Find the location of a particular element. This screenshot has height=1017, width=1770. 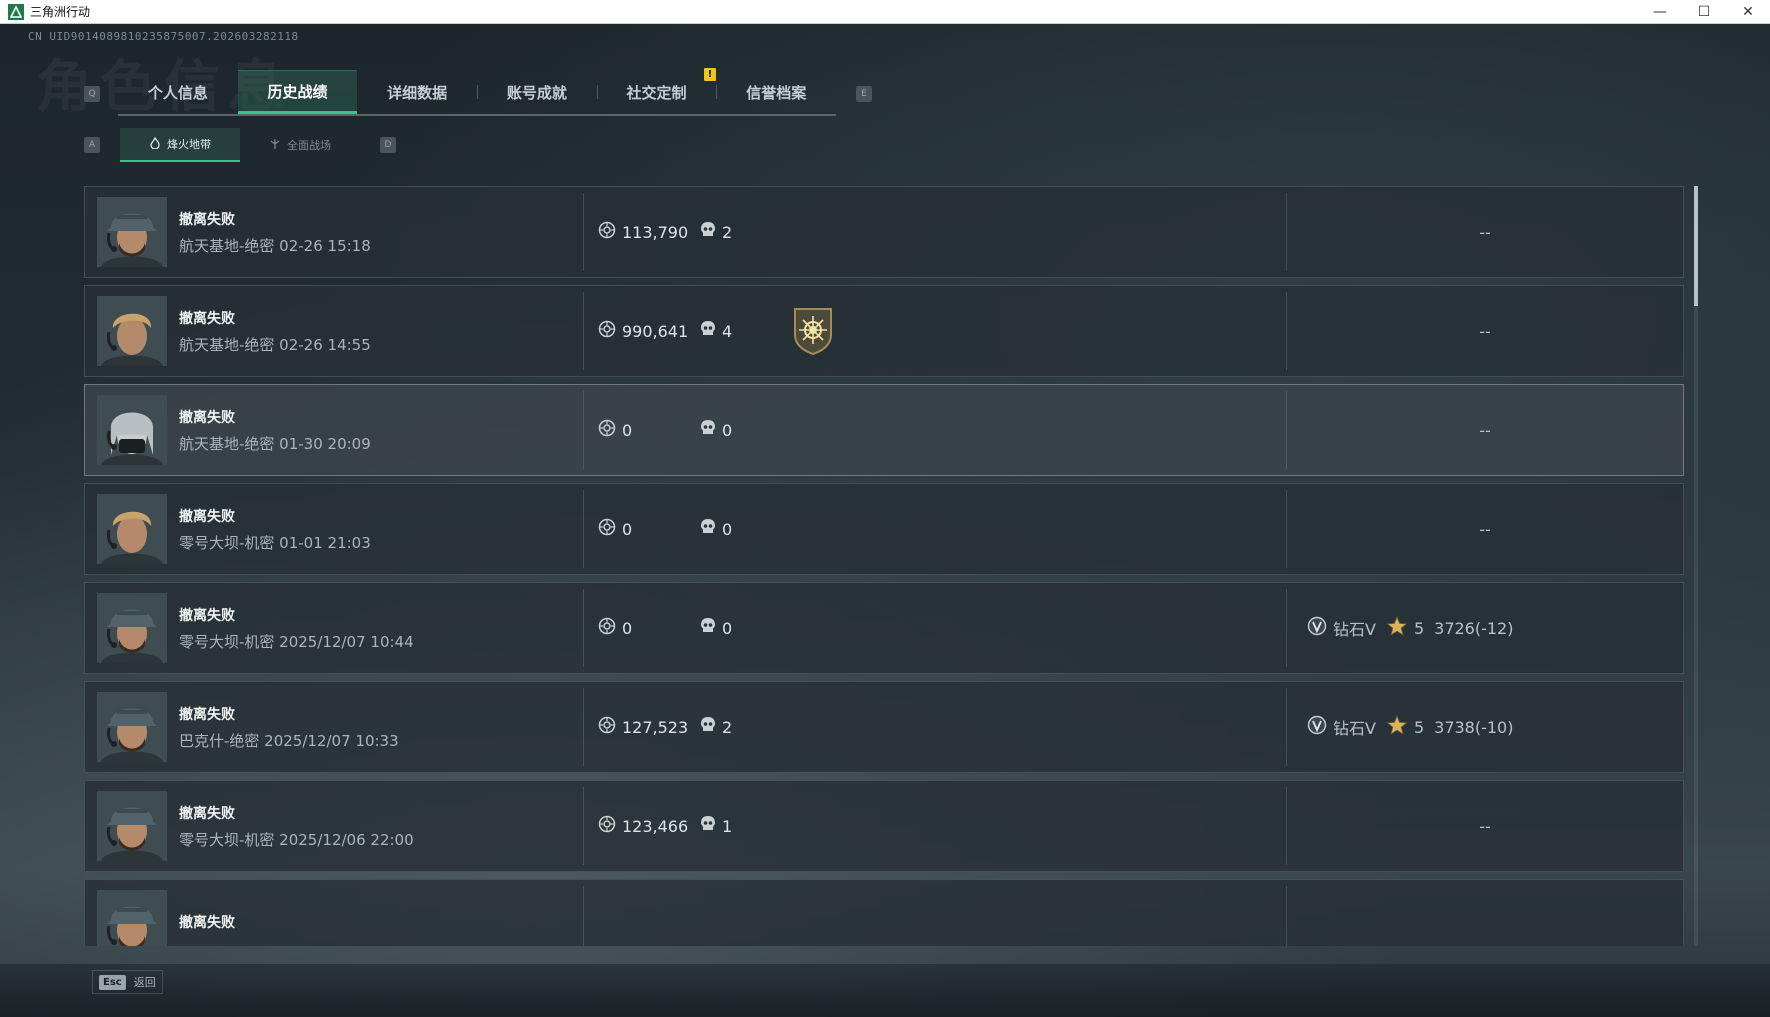

loot-value-text: 127,523 is located at coordinates (655, 727).